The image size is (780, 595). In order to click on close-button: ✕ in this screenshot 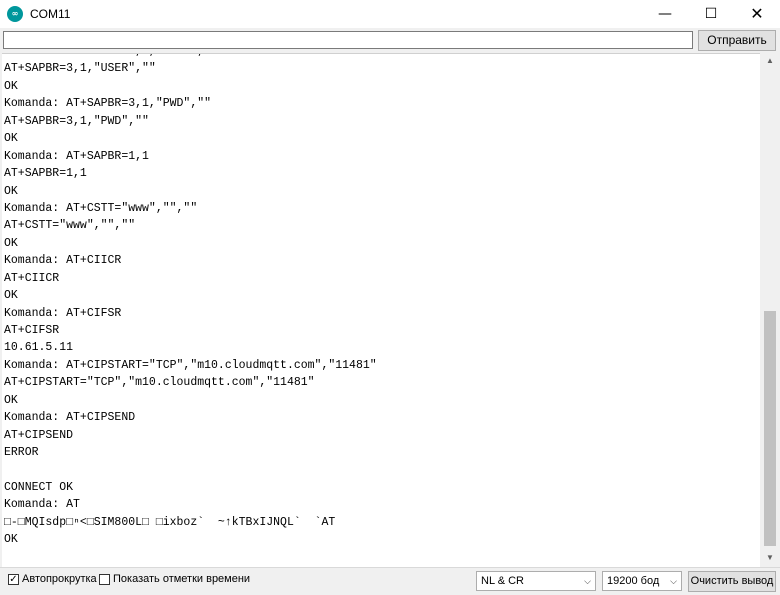, I will do `click(757, 14)`.